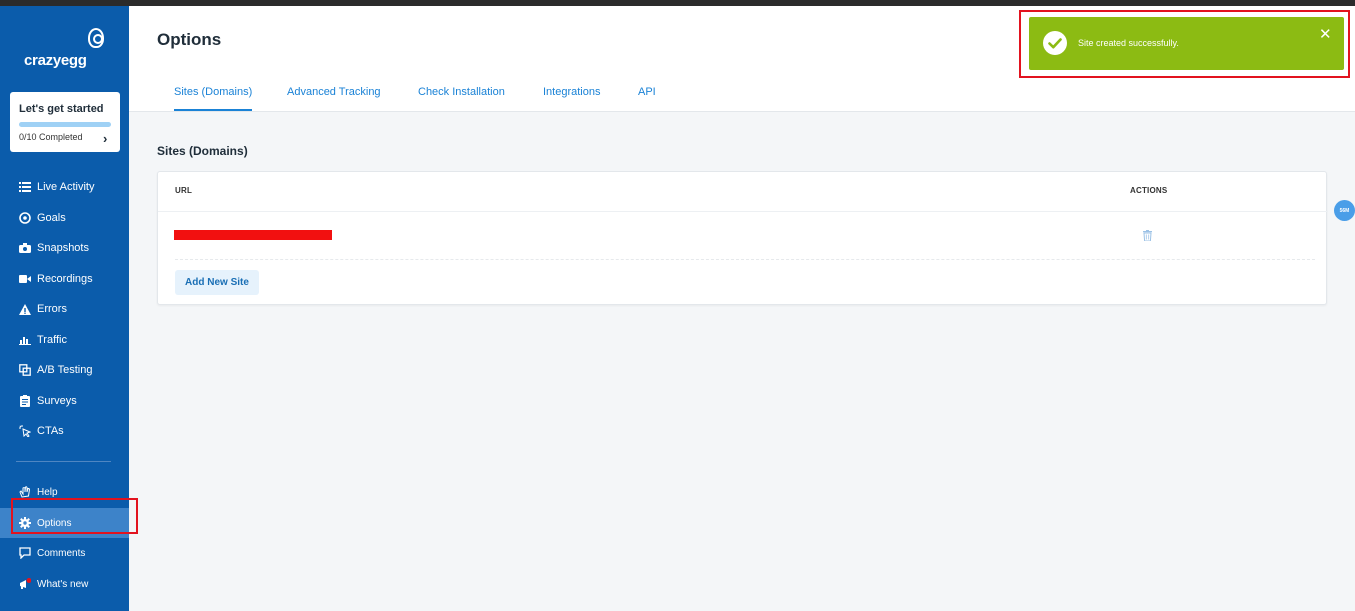 The image size is (1355, 611). I want to click on sidebar-item-ab-testing: A/B Testing, so click(64, 370).